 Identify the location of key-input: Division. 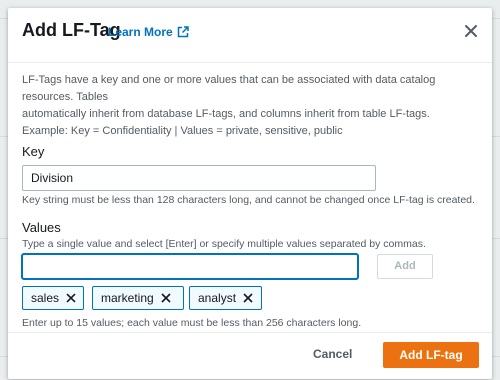
(199, 178).